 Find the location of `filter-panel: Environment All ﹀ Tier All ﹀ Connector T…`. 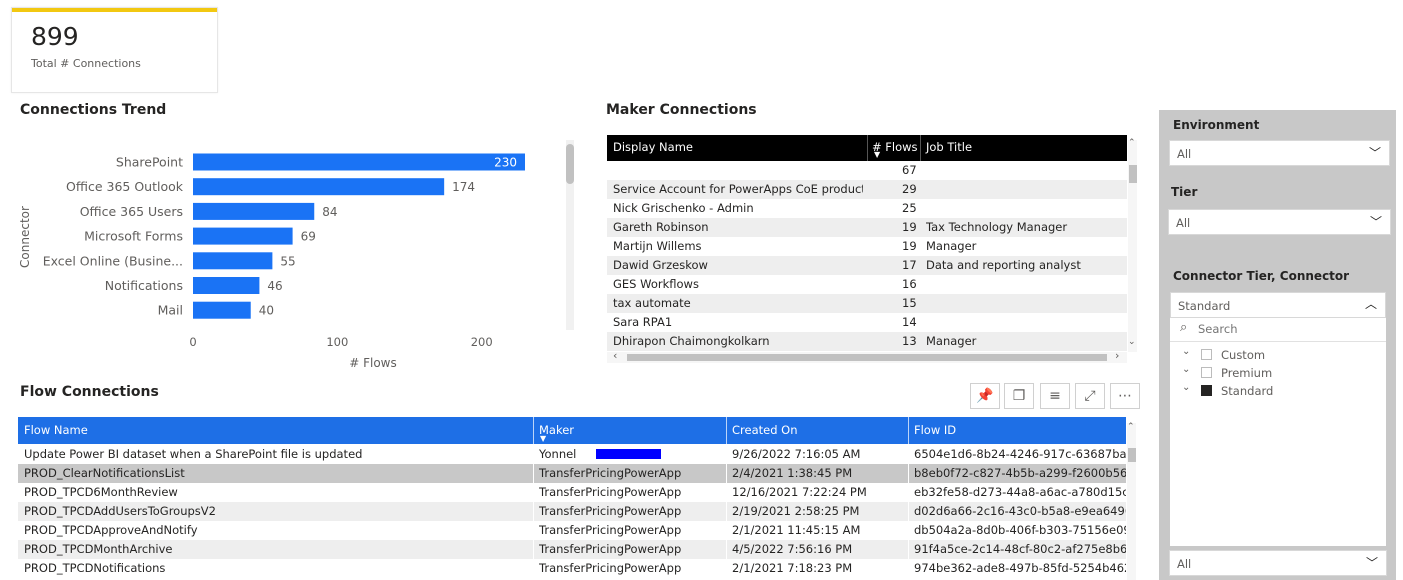

filter-panel: Environment All ﹀ Tier All ﹀ Connector T… is located at coordinates (1277, 345).